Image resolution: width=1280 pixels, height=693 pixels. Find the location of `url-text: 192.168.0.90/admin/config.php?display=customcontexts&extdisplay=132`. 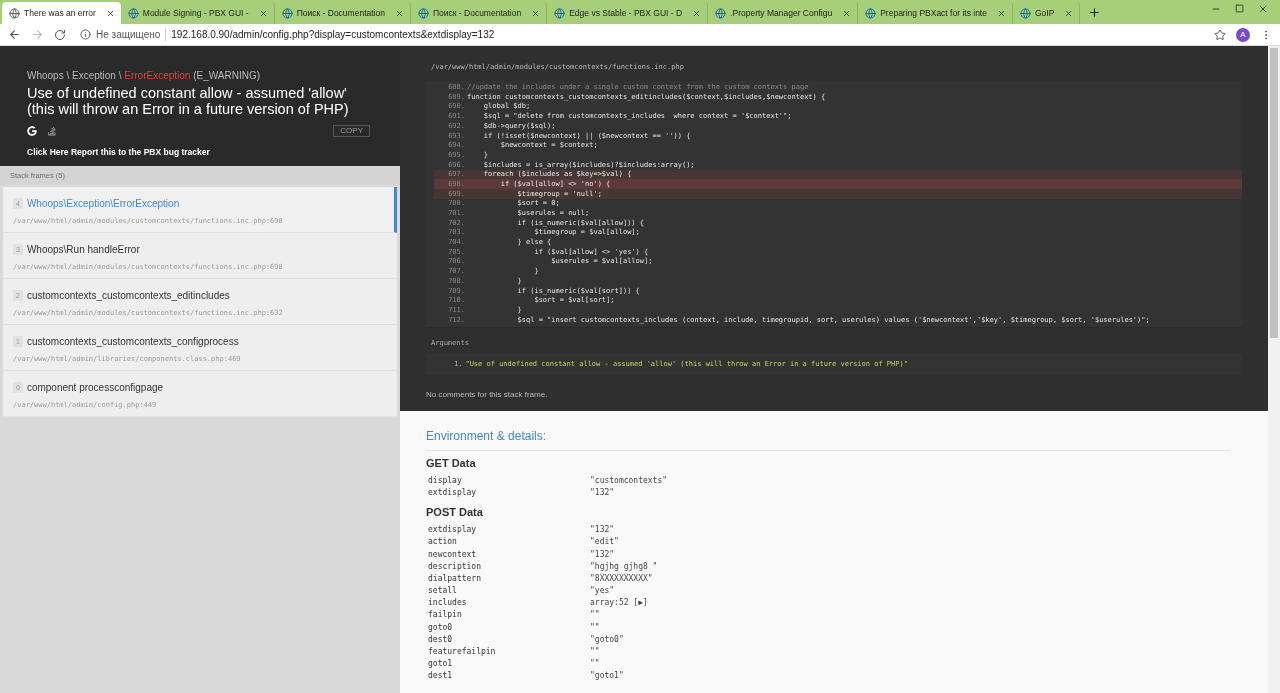

url-text: 192.168.0.90/admin/config.php?display=customcontexts&extdisplay=132 is located at coordinates (333, 34).